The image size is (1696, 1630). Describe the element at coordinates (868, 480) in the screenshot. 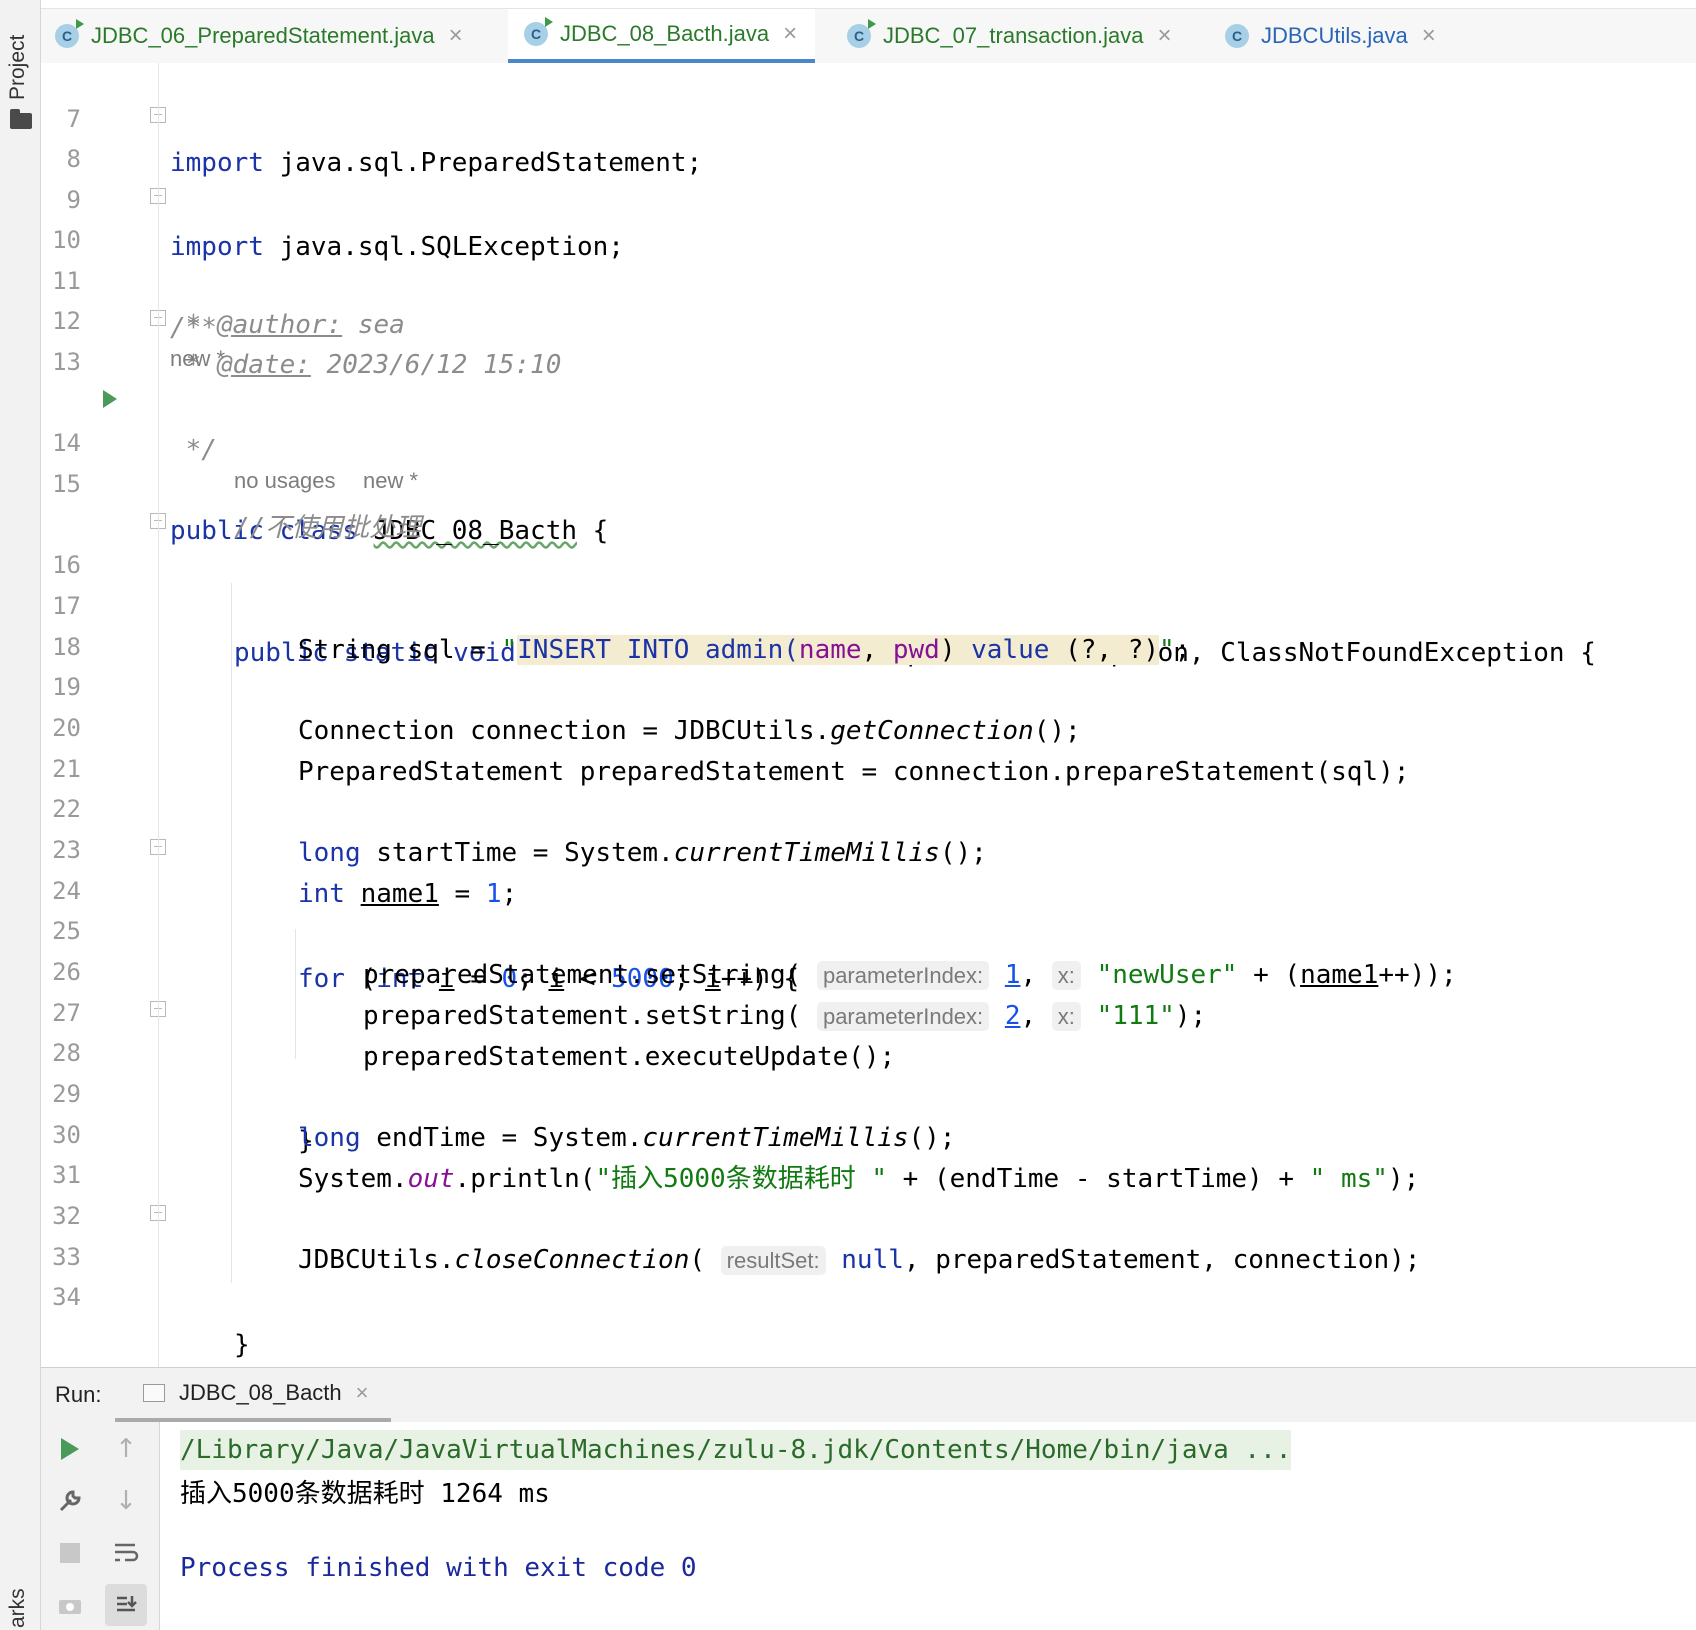

I see `code-line: 15 //不使用批处理` at that location.